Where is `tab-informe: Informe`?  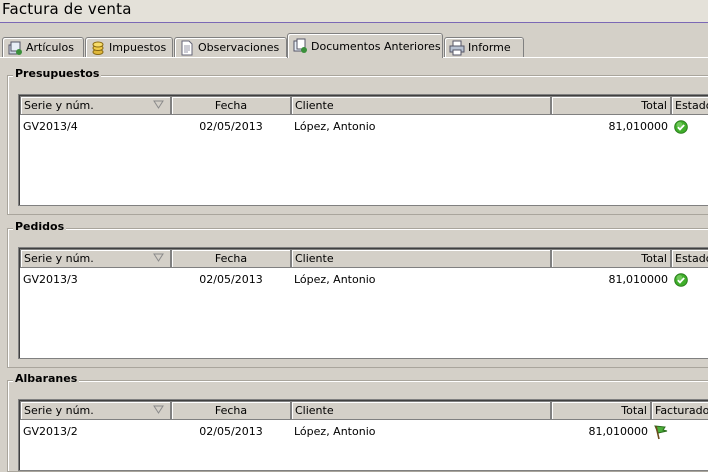 tab-informe: Informe is located at coordinates (484, 47).